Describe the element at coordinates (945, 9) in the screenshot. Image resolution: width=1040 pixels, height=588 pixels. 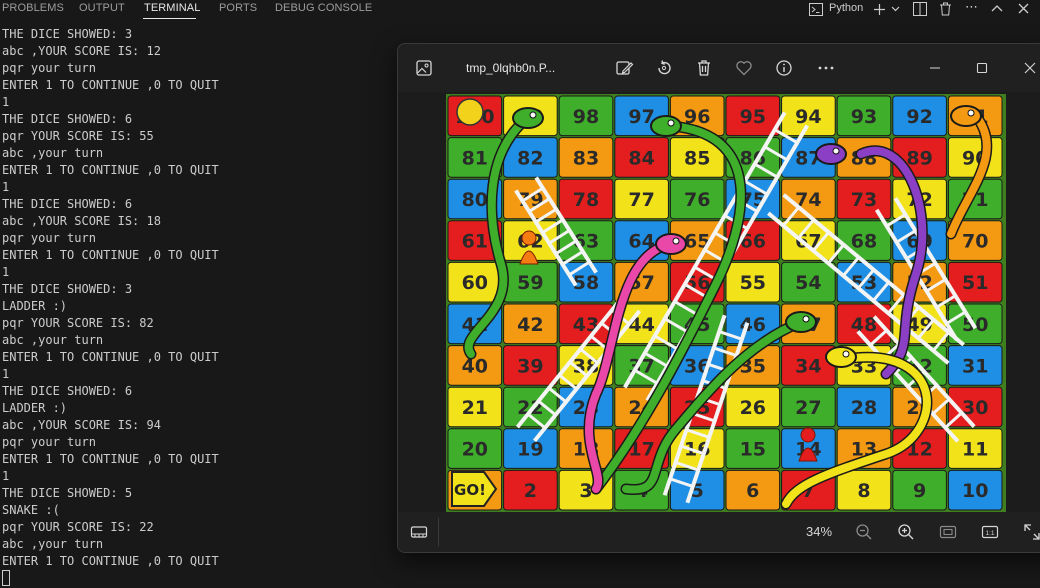
I see `trash-icon` at that location.